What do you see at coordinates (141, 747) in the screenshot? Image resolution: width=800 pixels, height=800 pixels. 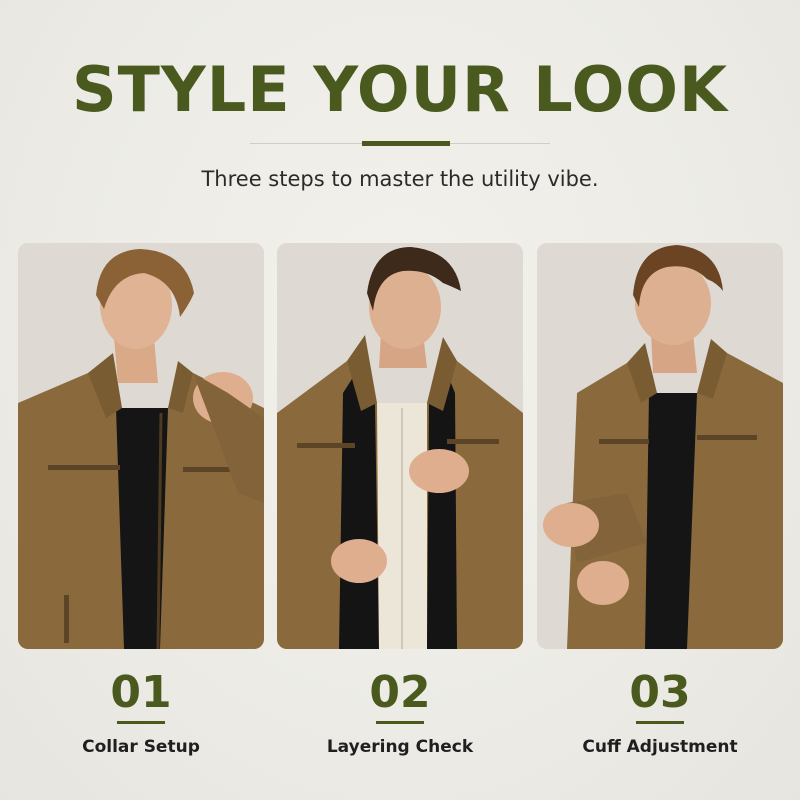 I see `step-1-label: Collar Setup` at bounding box center [141, 747].